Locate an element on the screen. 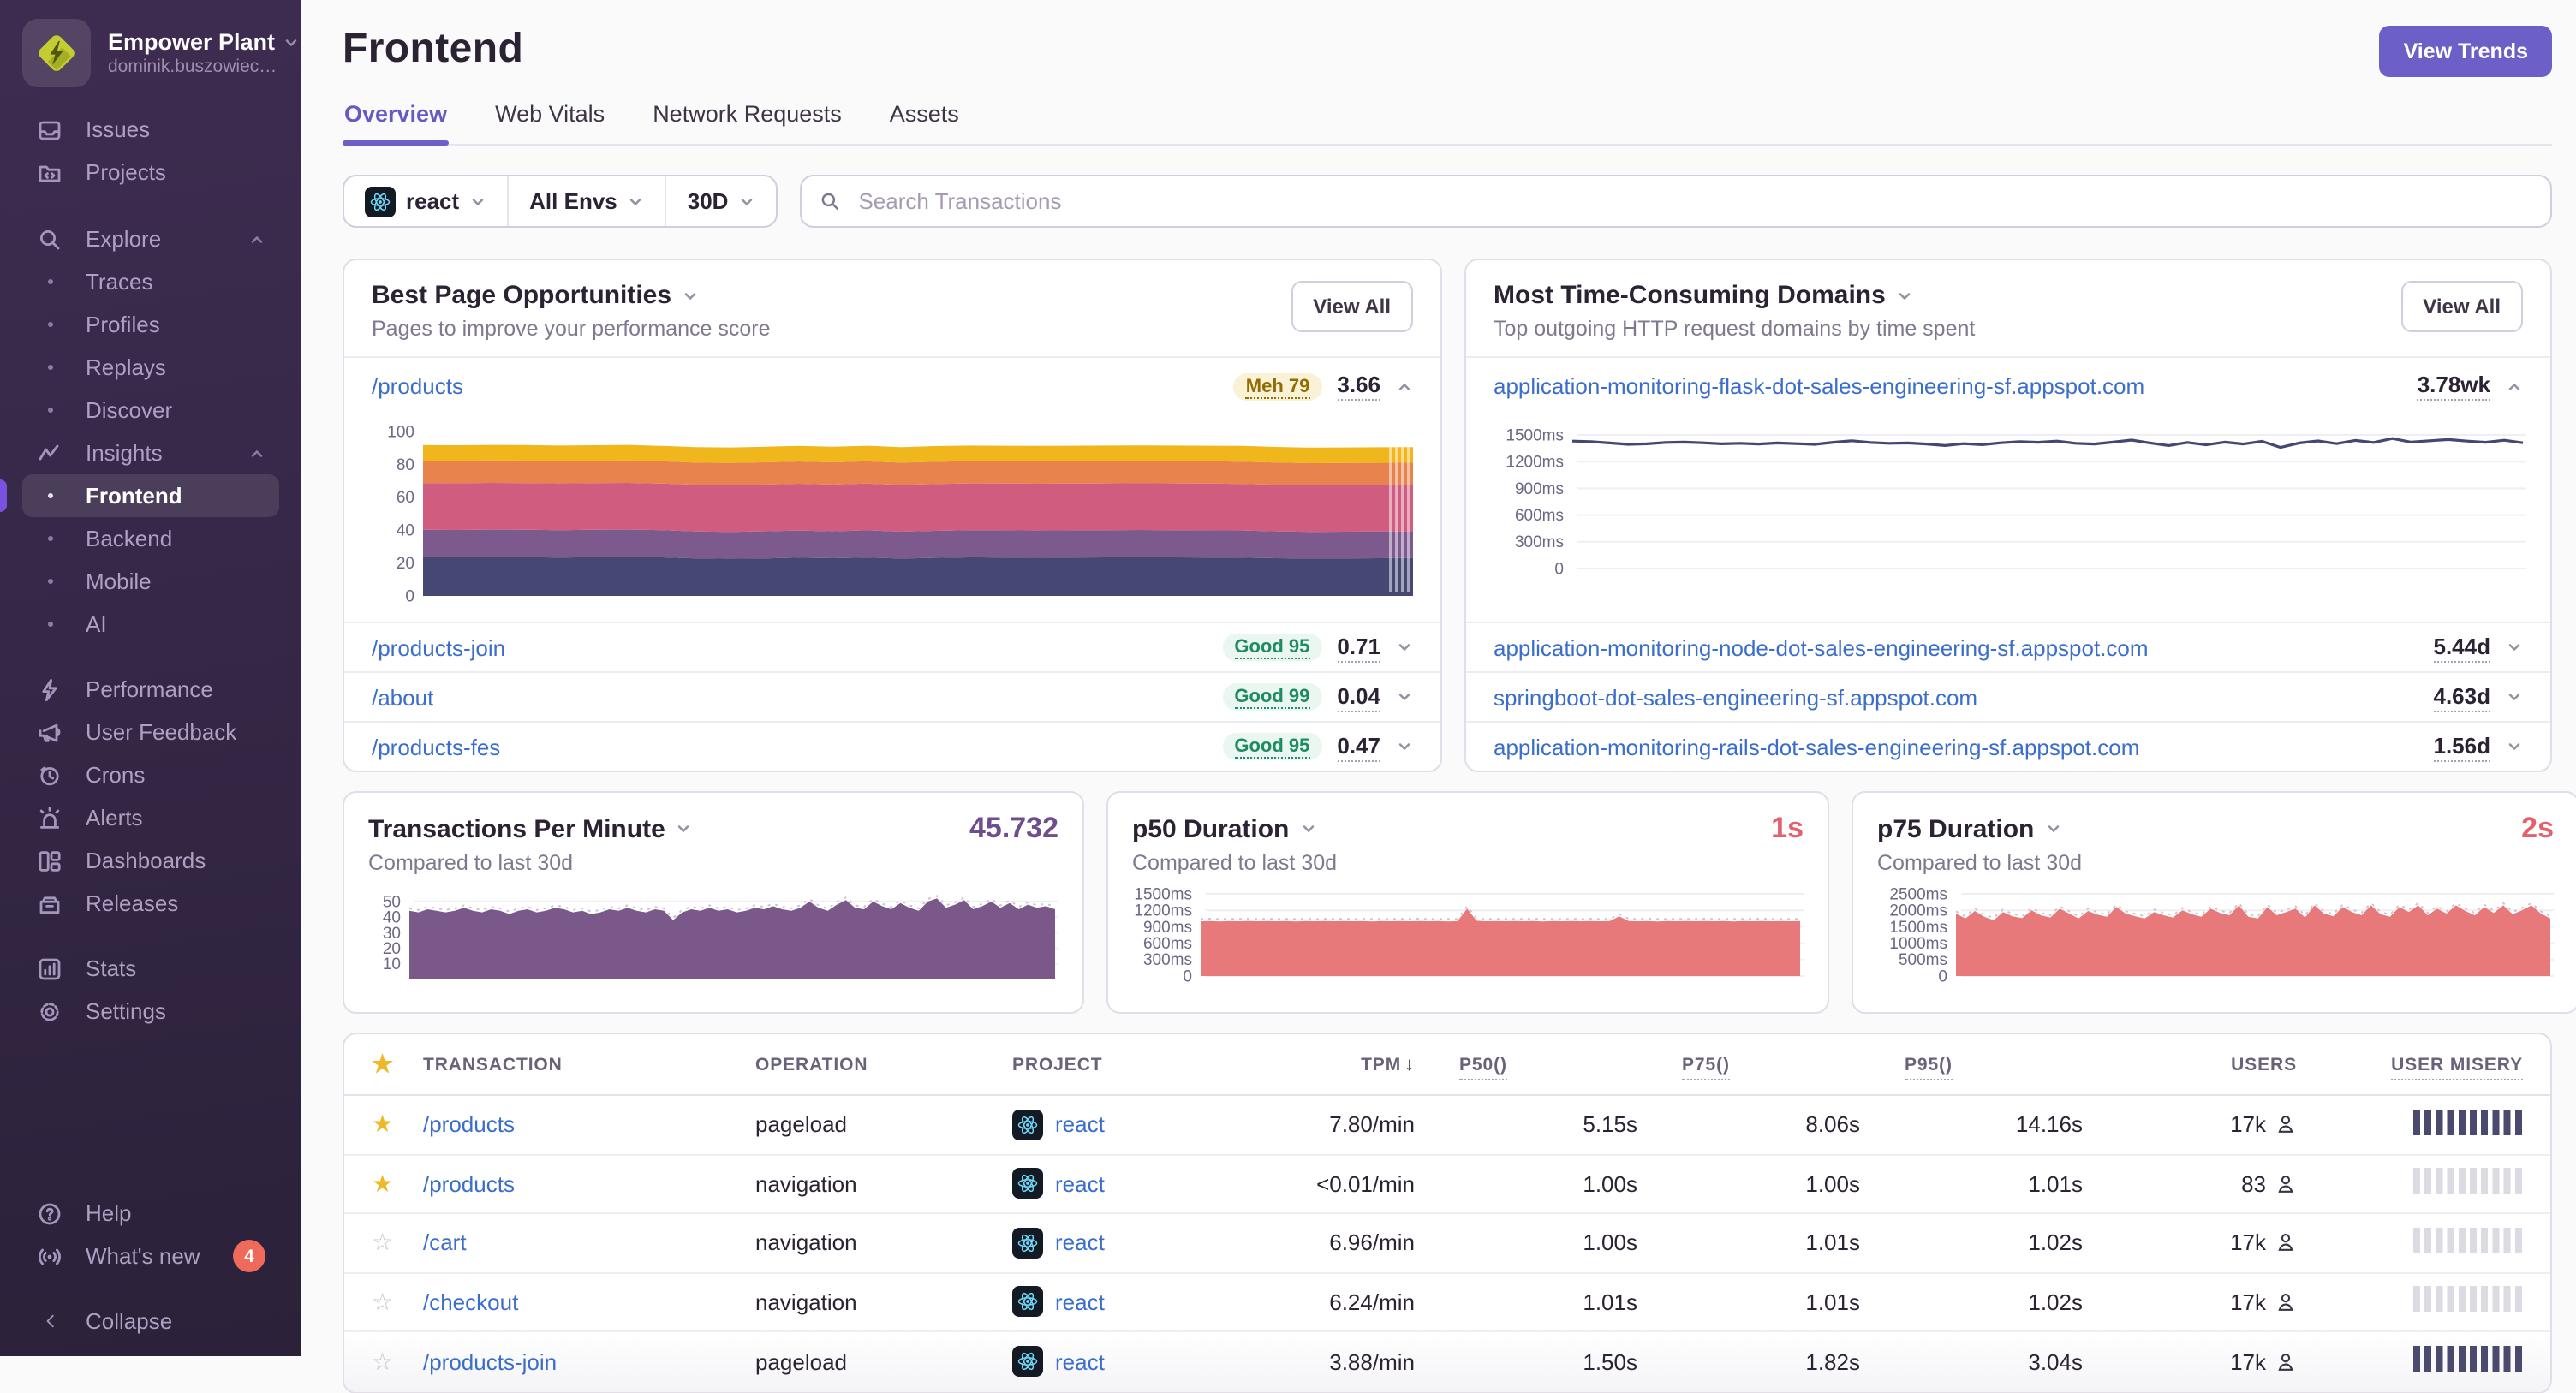 Image resolution: width=2576 pixels, height=1393 pixels. tab-assets: Assets is located at coordinates (925, 119).